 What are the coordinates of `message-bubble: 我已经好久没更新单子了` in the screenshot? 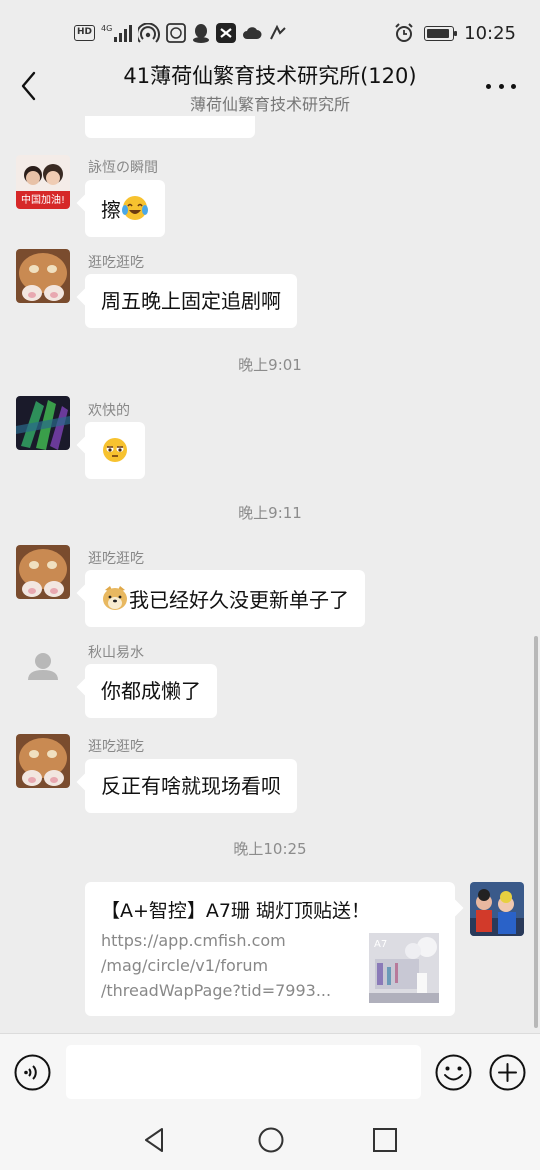 It's located at (225, 598).